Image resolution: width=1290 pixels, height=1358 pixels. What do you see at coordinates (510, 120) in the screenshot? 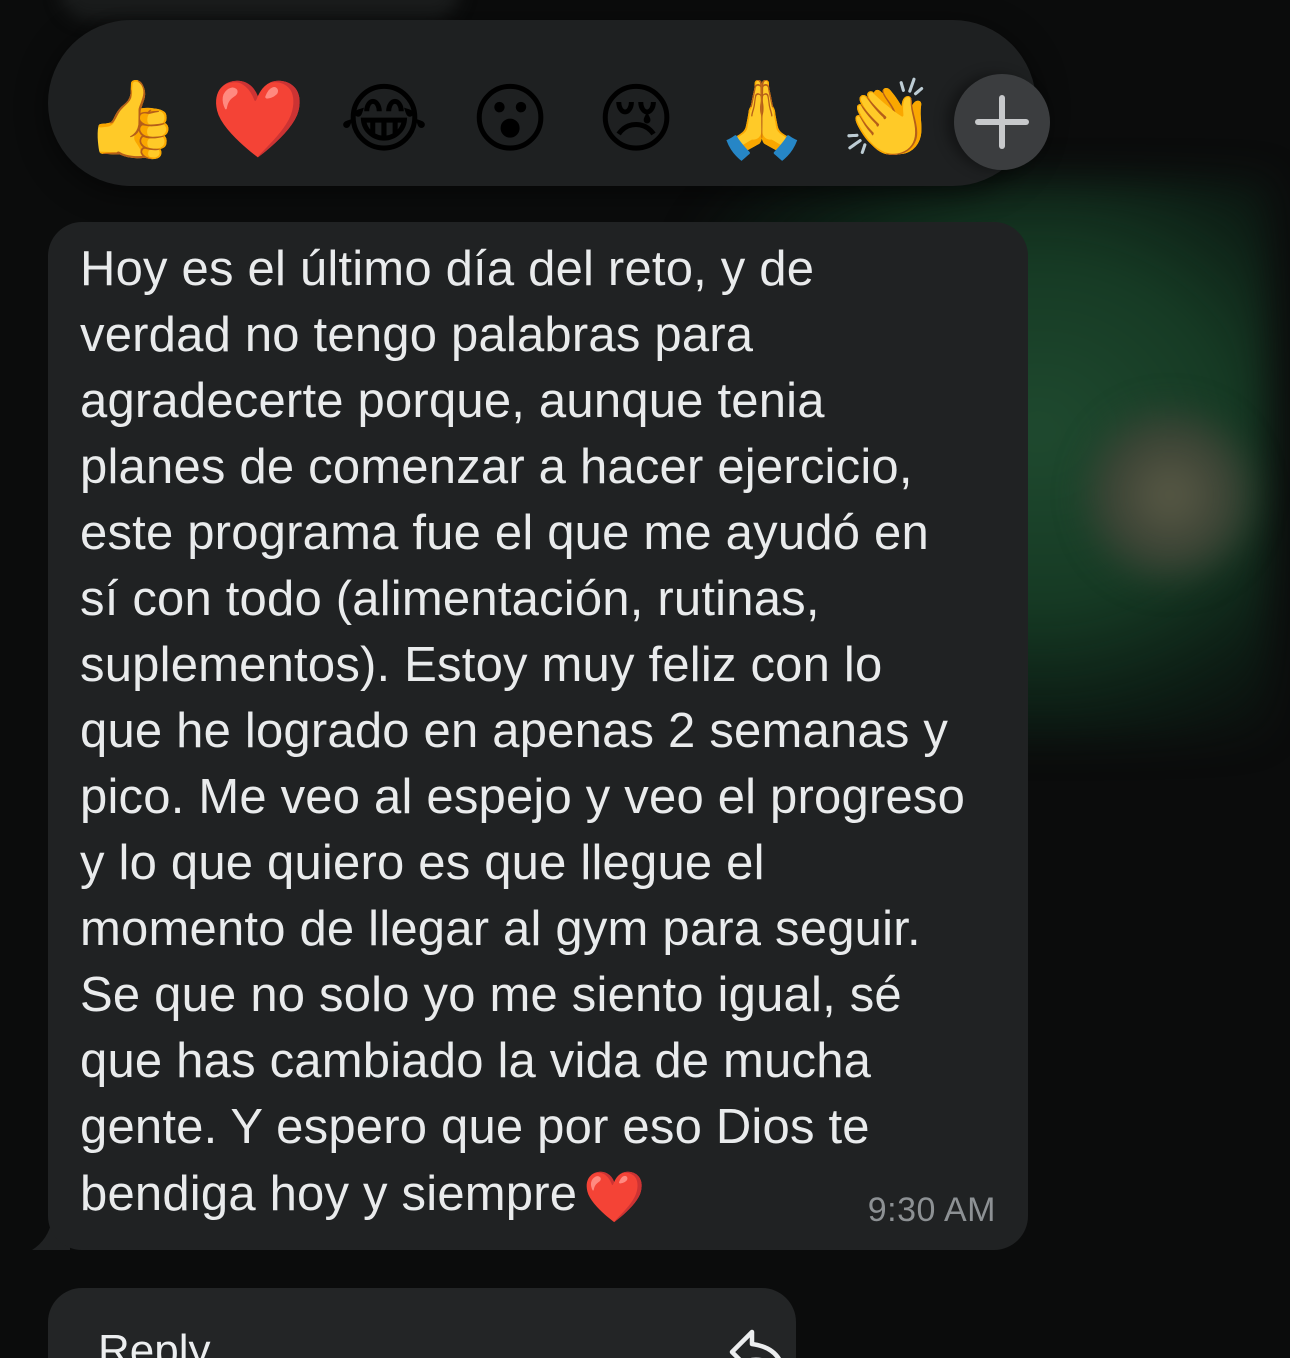
I see `surprised-face-icon: 😮` at bounding box center [510, 120].